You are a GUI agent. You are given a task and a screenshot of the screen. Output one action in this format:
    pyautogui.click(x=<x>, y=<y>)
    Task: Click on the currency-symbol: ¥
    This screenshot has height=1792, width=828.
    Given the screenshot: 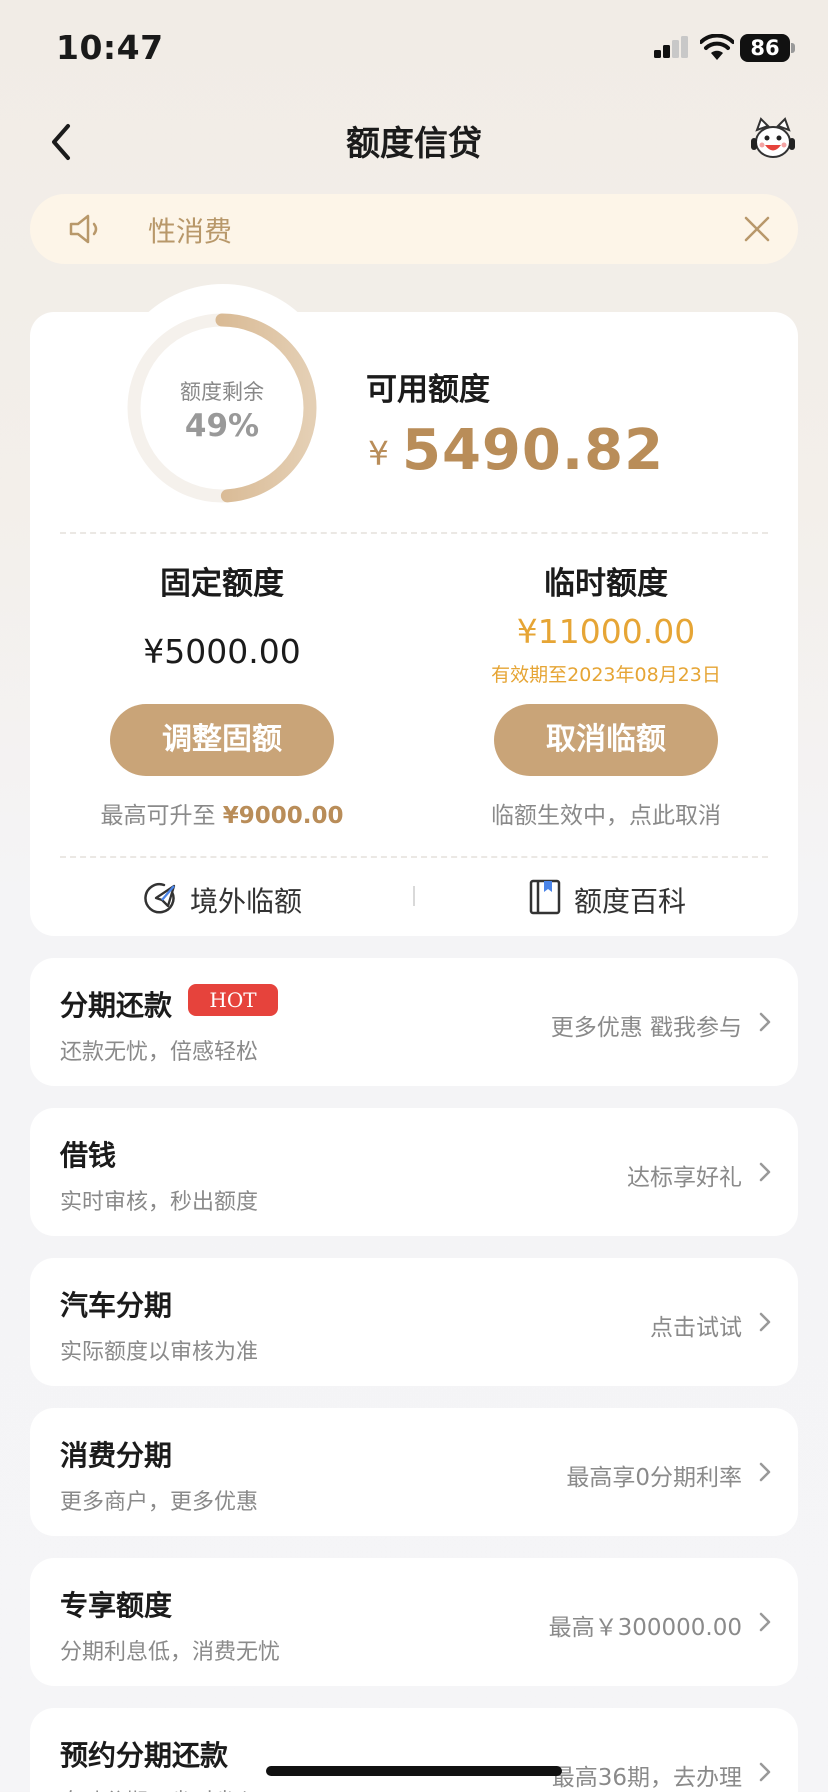 What is the action you would take?
    pyautogui.click(x=378, y=453)
    